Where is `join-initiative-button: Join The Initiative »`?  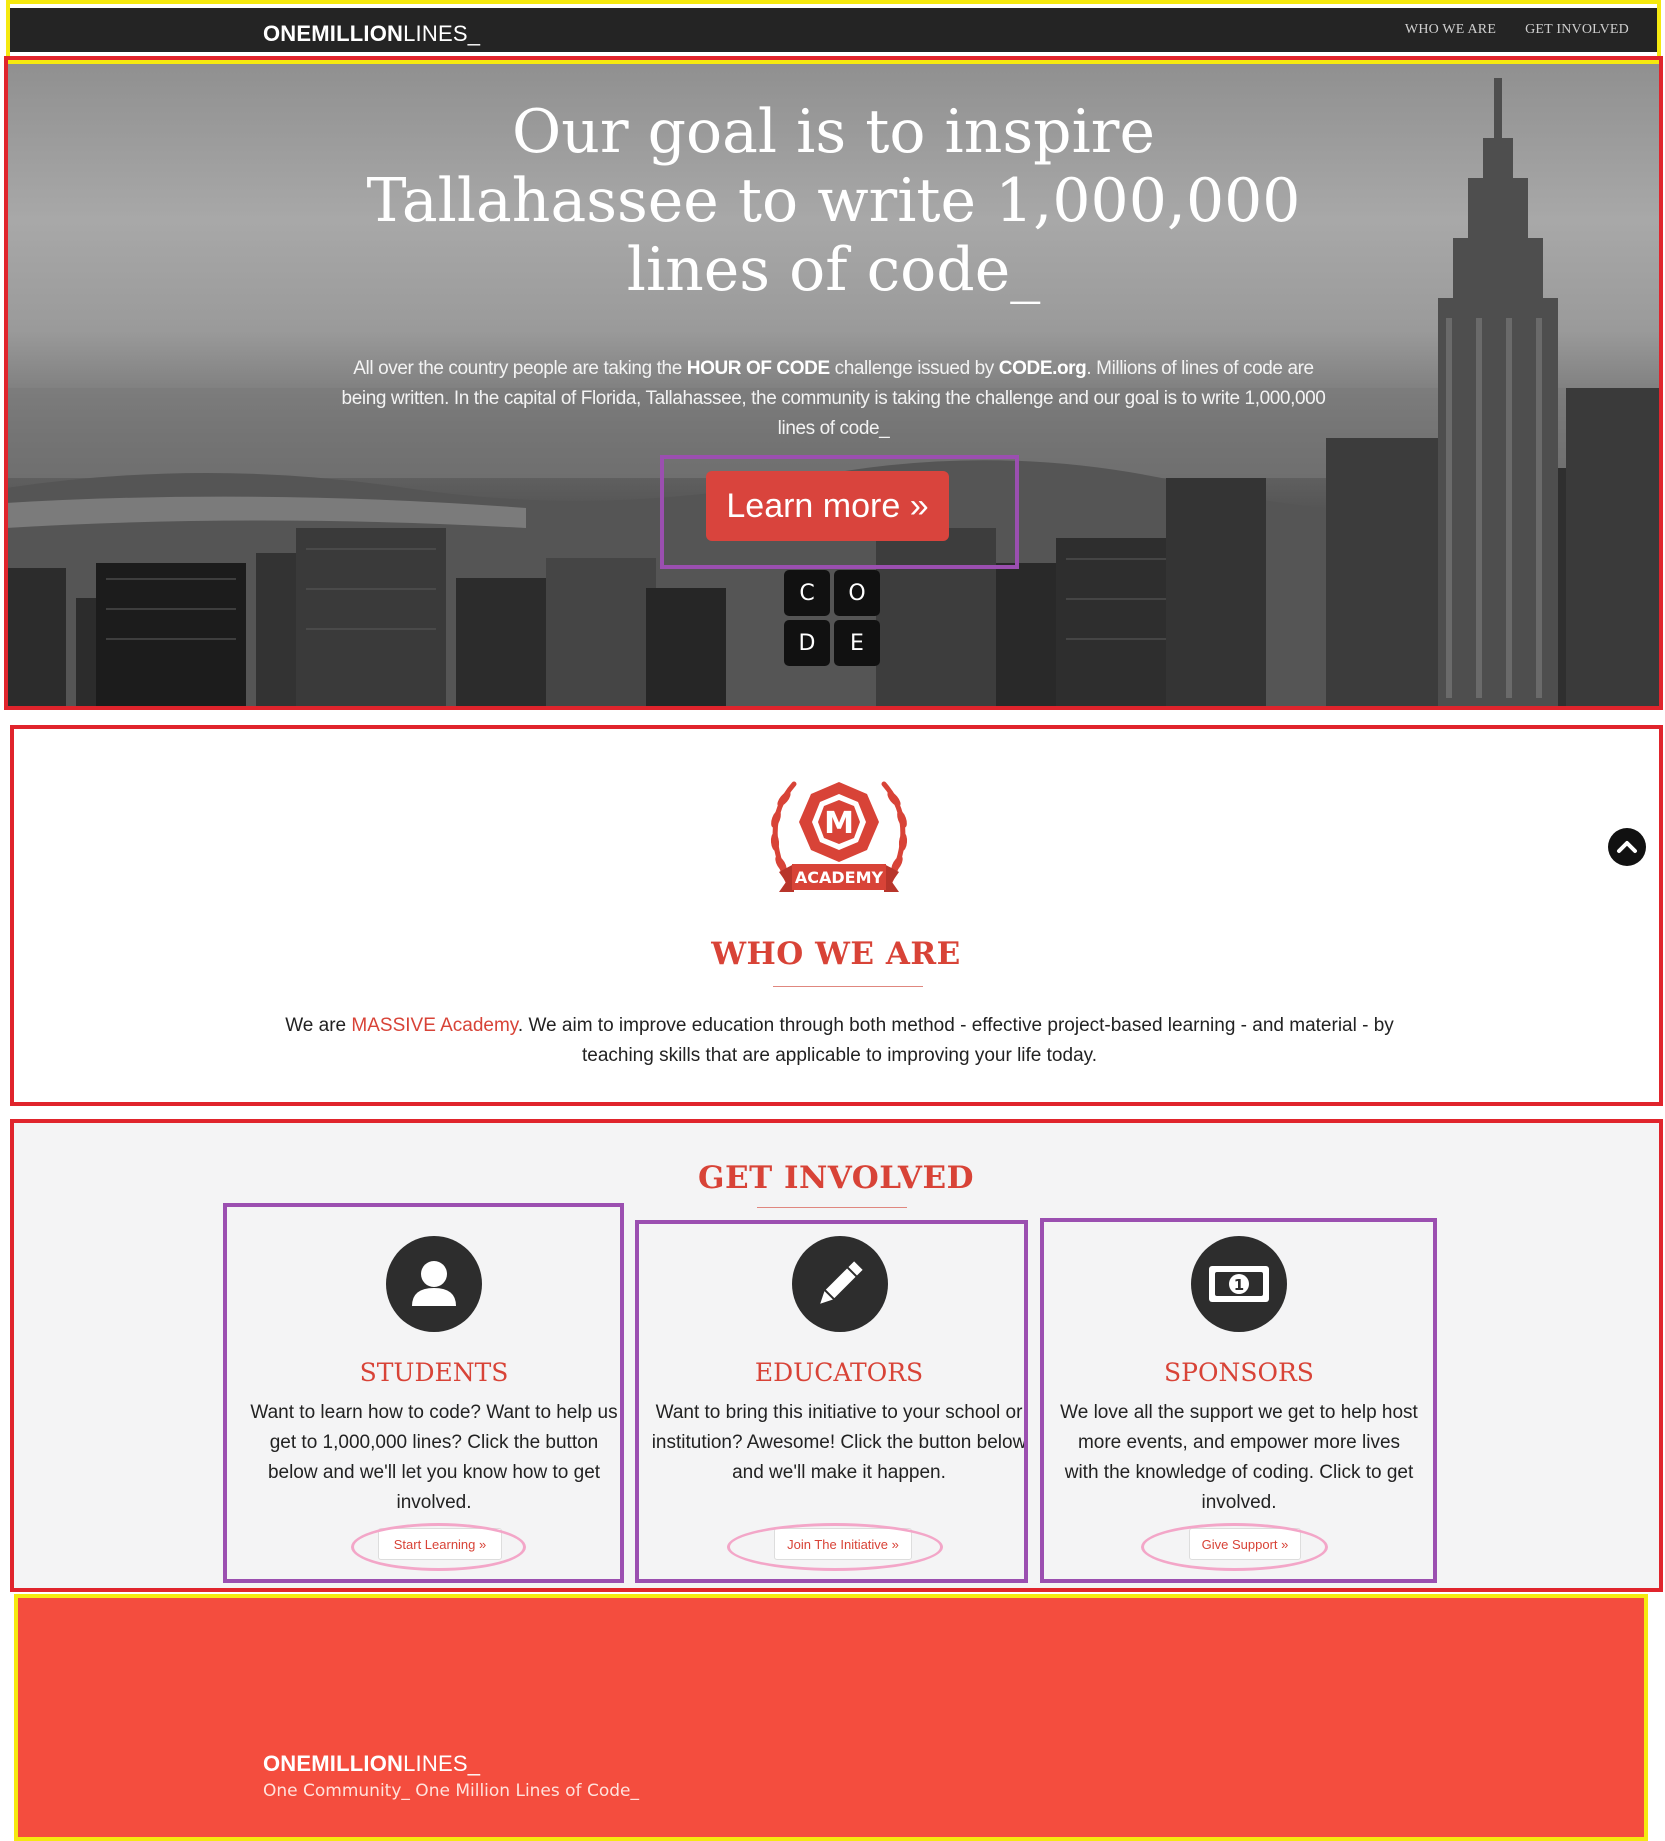
join-initiative-button: Join The Initiative » is located at coordinates (843, 1544).